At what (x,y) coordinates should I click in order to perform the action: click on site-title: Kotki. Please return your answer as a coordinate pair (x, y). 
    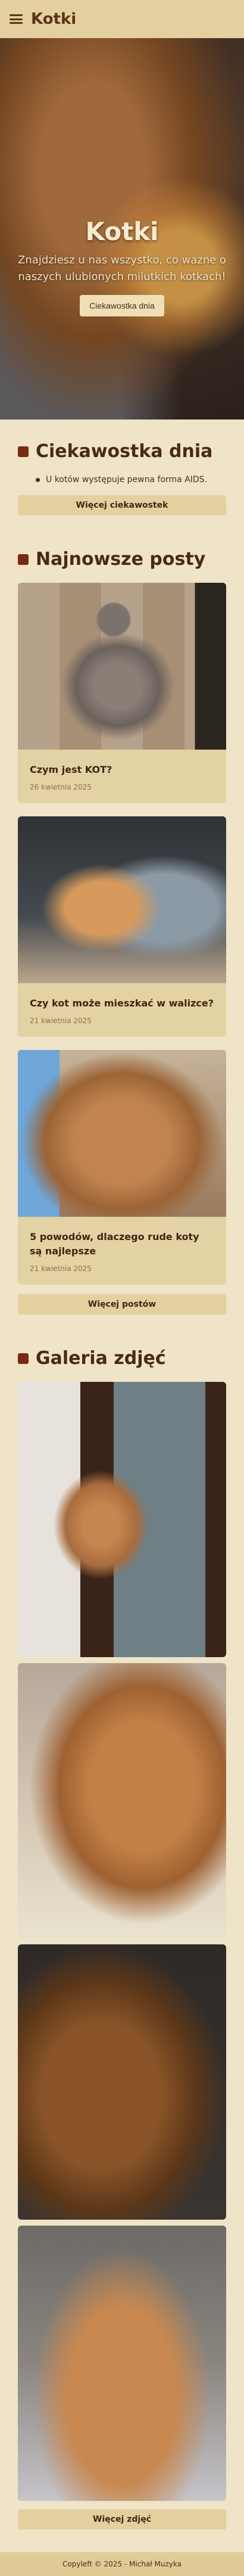
    Looking at the image, I should click on (53, 19).